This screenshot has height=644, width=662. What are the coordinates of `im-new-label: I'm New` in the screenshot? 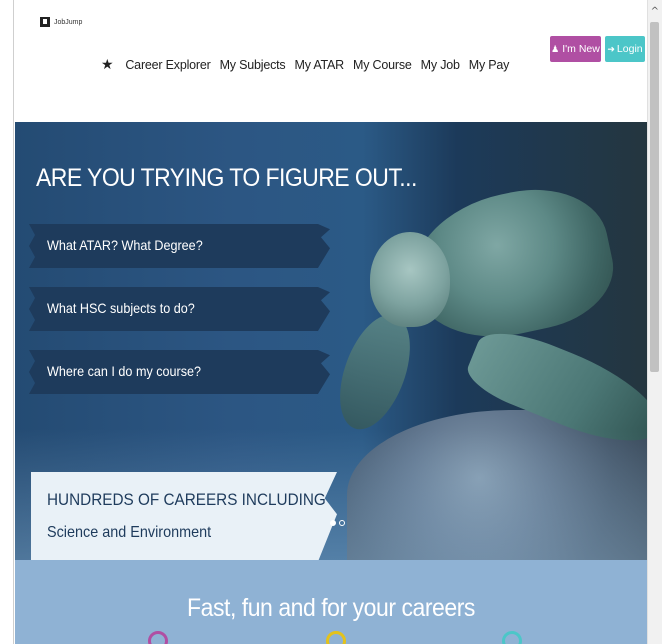 It's located at (581, 49).